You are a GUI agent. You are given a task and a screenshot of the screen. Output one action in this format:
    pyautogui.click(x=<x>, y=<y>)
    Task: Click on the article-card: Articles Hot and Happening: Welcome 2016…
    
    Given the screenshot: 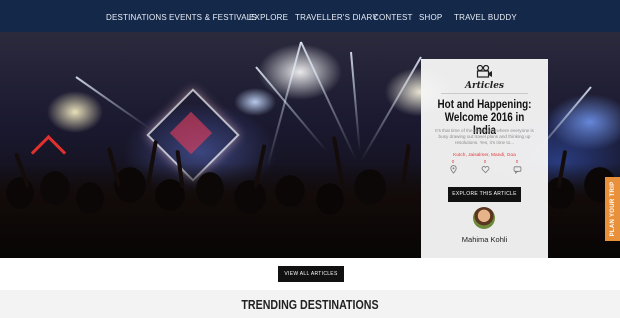 What is the action you would take?
    pyautogui.click(x=484, y=158)
    